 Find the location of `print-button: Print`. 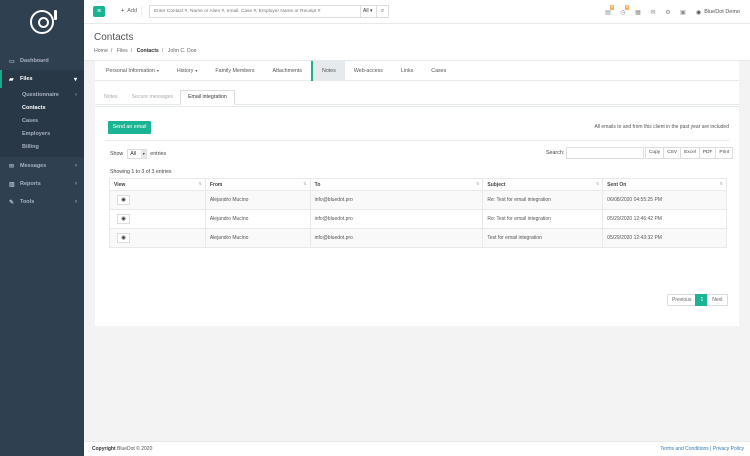

print-button: Print is located at coordinates (724, 153).